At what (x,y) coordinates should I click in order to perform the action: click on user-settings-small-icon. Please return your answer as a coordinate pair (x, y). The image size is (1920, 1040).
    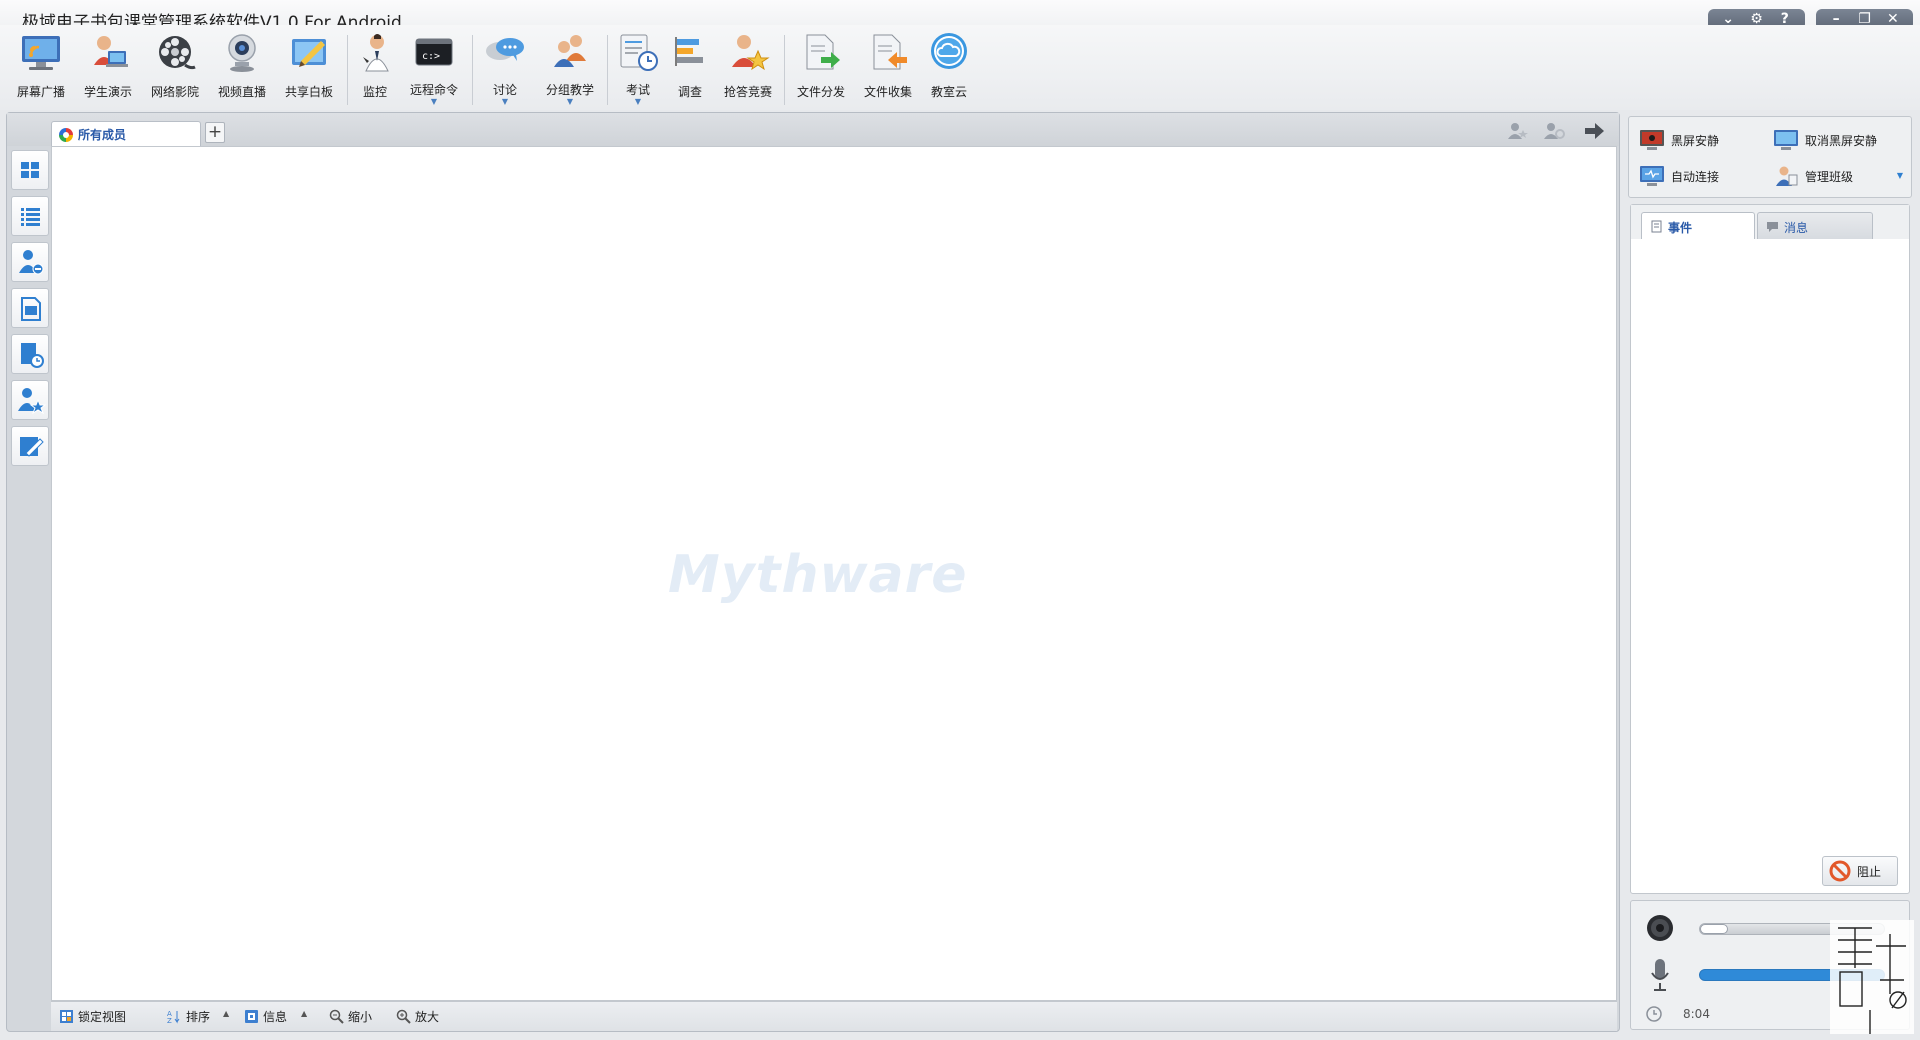
    Looking at the image, I should click on (1554, 131).